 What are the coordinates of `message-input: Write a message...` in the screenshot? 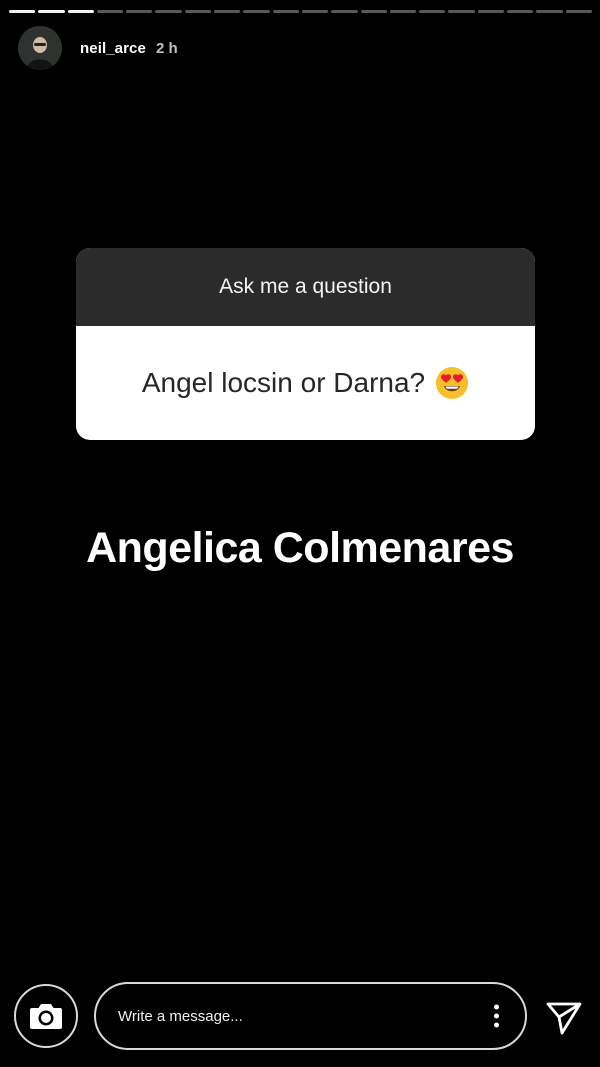 It's located at (310, 1016).